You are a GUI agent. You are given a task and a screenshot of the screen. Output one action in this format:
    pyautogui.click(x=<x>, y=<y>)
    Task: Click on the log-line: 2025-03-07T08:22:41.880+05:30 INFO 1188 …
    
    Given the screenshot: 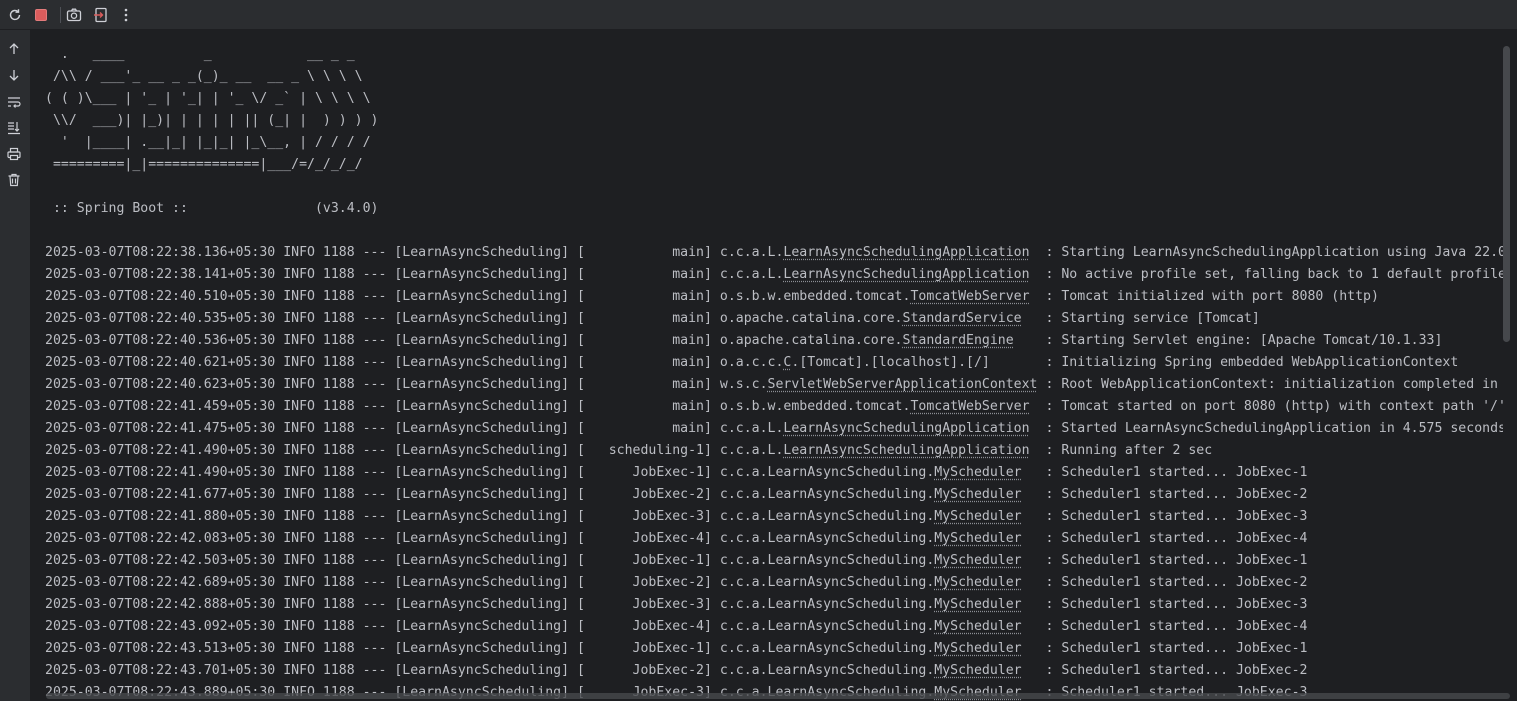 What is the action you would take?
    pyautogui.click(x=774, y=517)
    